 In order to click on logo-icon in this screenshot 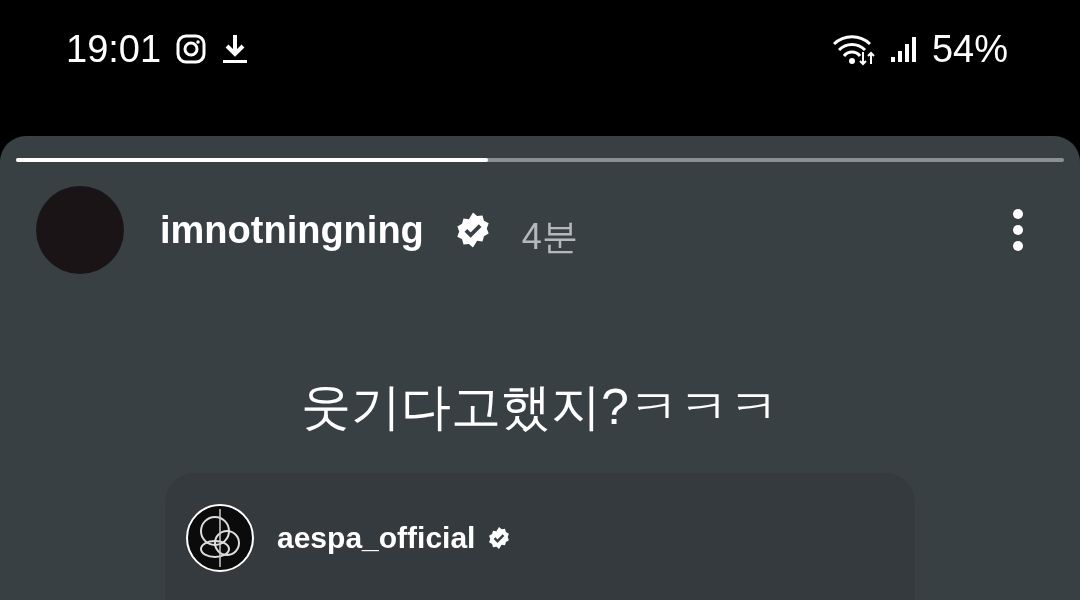, I will do `click(220, 538)`.